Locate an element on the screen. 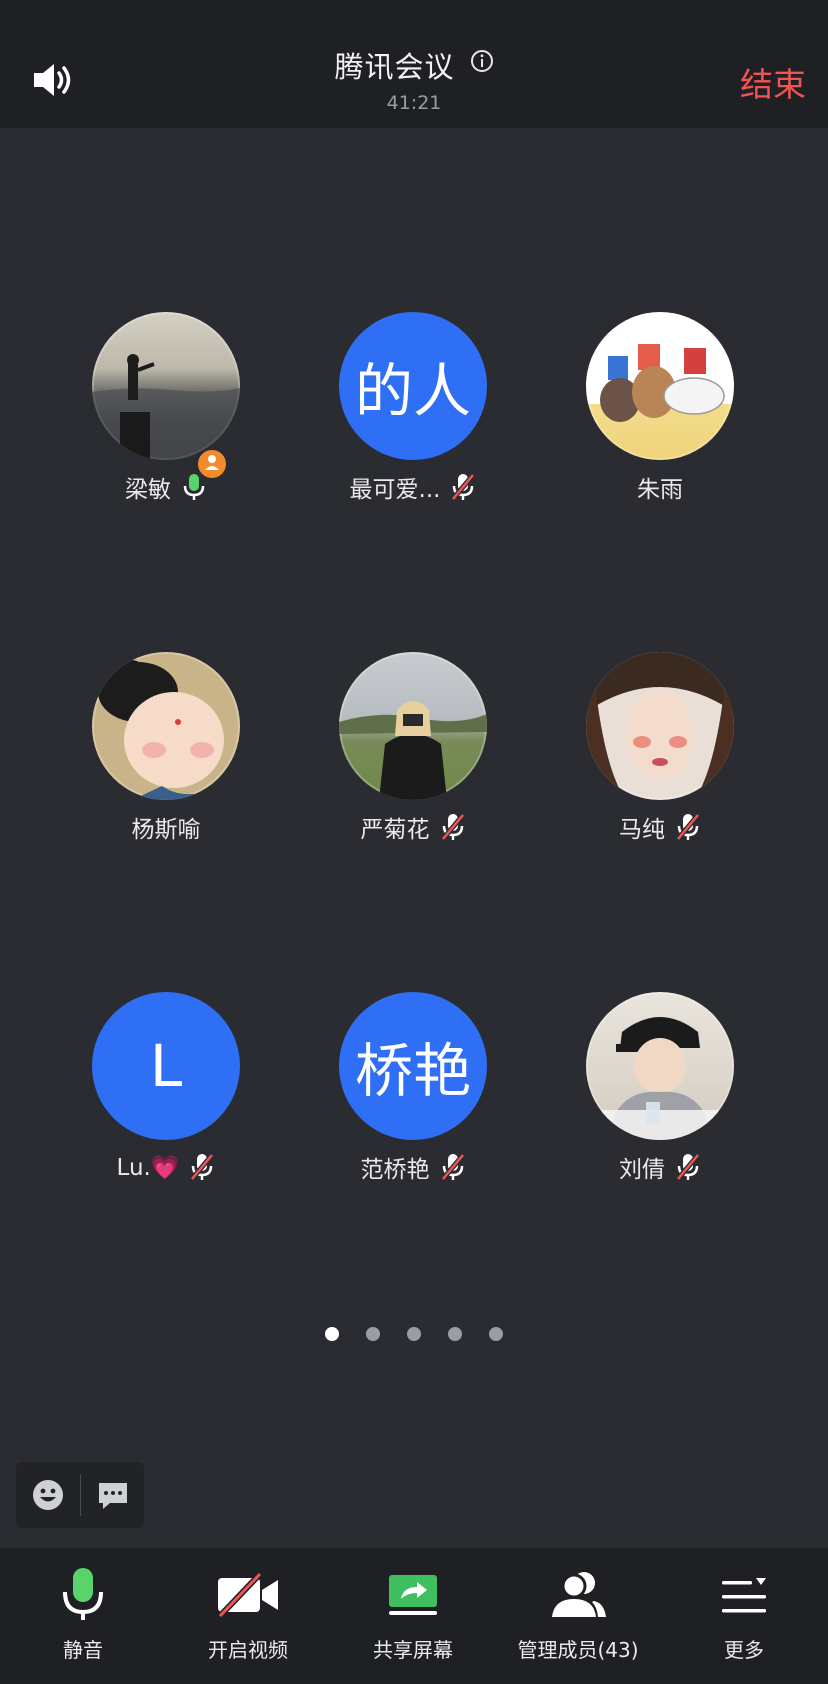 The height and width of the screenshot is (1684, 828). page-indicator is located at coordinates (414, 1335).